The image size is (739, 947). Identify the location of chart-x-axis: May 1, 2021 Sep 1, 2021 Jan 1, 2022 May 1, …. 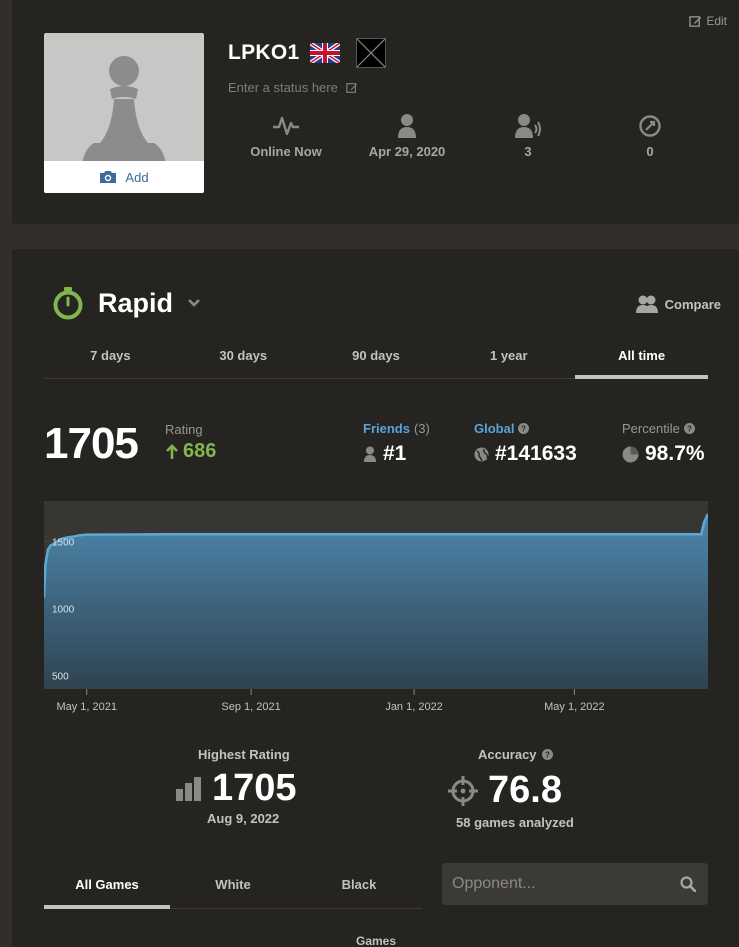
(330, 701).